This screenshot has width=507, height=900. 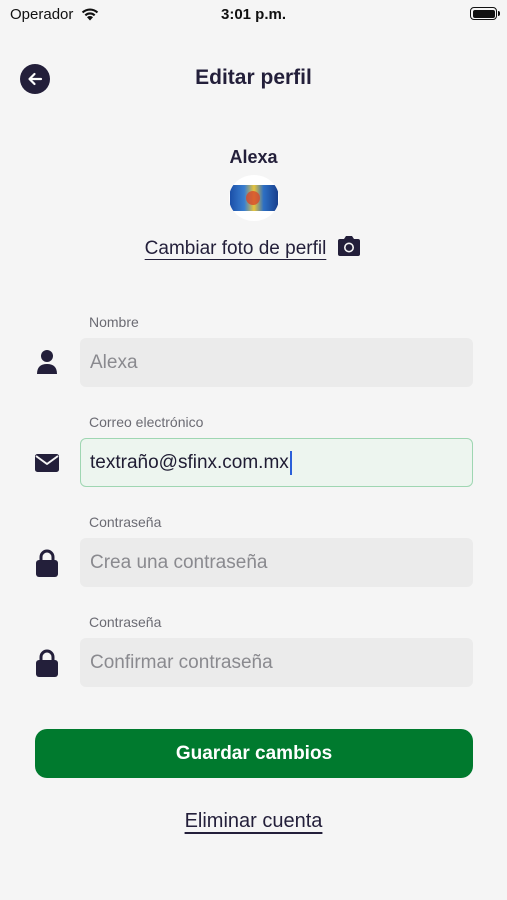 I want to click on avatar-image, so click(x=254, y=198).